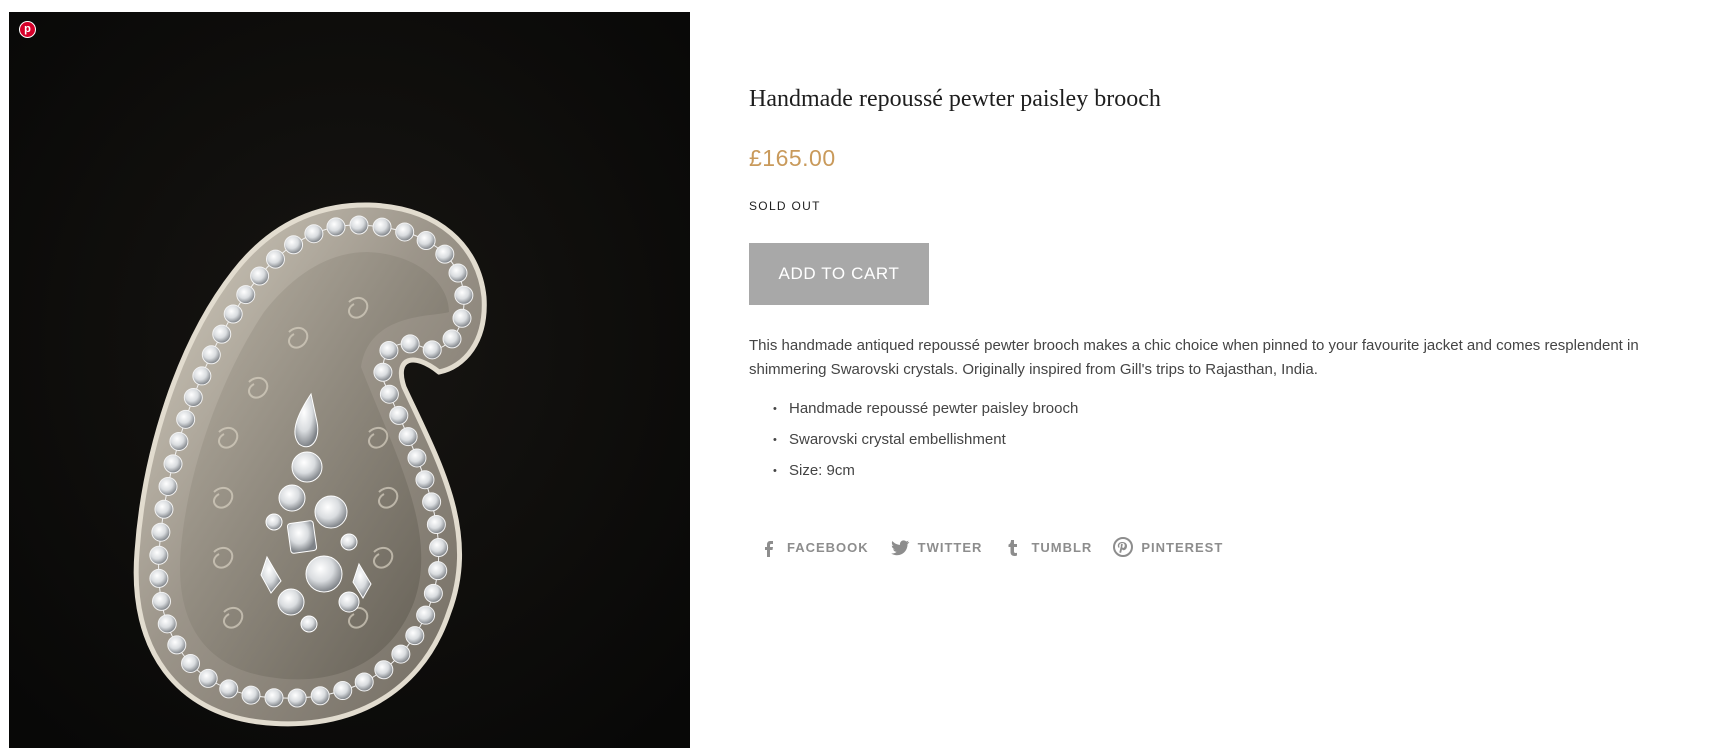  What do you see at coordinates (1001, 547) in the screenshot?
I see `share-links: FACEBOOK TWITTER TUMBLR PINTEREST` at bounding box center [1001, 547].